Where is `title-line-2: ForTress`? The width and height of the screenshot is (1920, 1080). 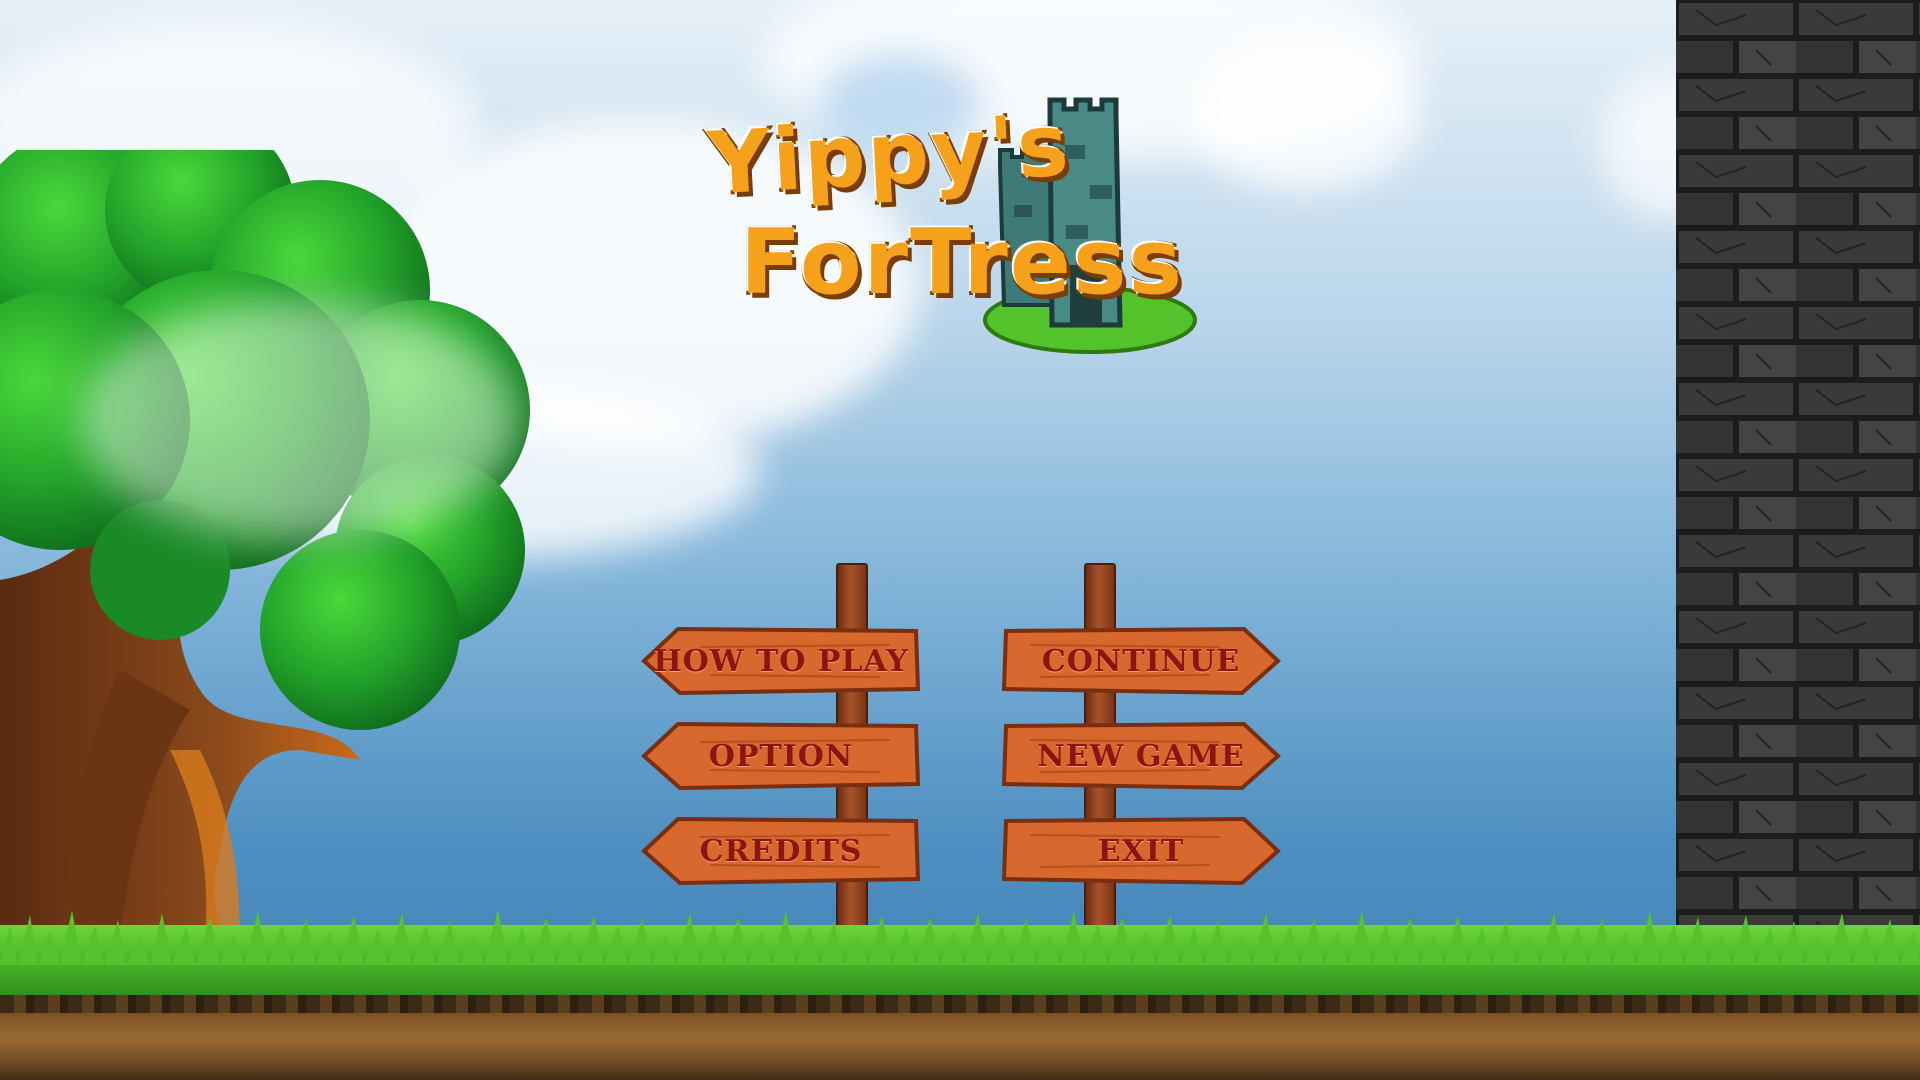 title-line-2: ForTress is located at coordinates (961, 262).